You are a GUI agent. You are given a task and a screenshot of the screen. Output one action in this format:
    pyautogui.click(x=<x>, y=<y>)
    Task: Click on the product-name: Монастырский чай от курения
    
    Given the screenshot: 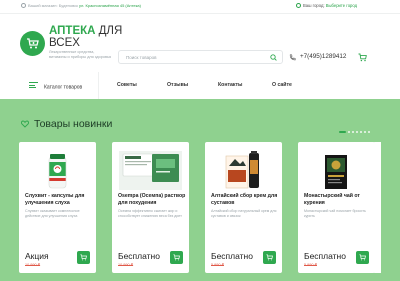 What is the action you would take?
    pyautogui.click(x=339, y=200)
    